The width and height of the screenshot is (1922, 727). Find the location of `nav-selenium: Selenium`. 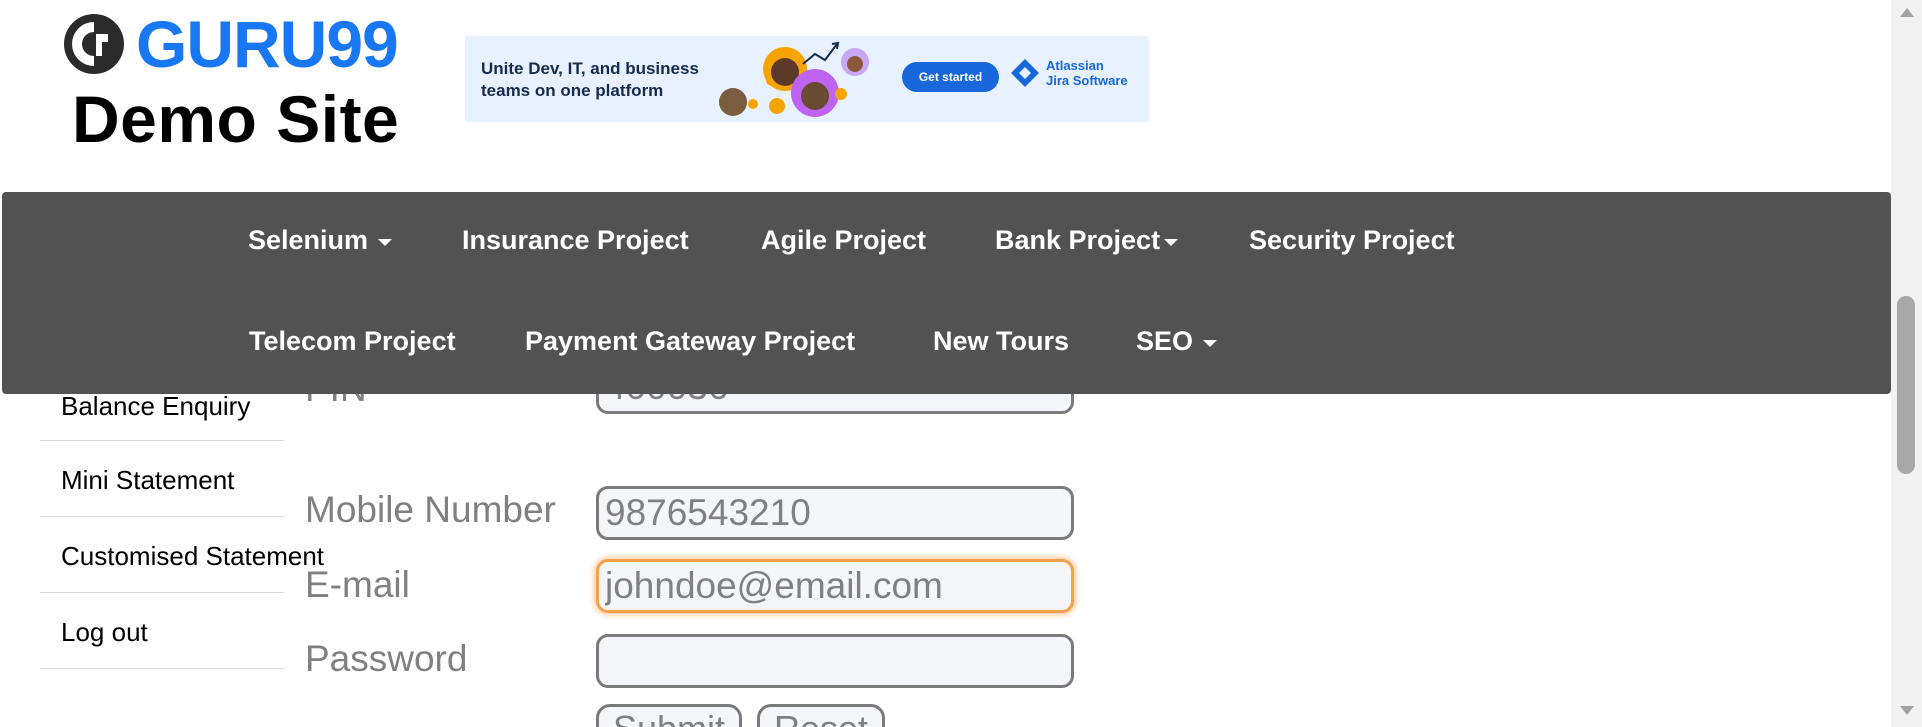

nav-selenium: Selenium is located at coordinates (320, 240).